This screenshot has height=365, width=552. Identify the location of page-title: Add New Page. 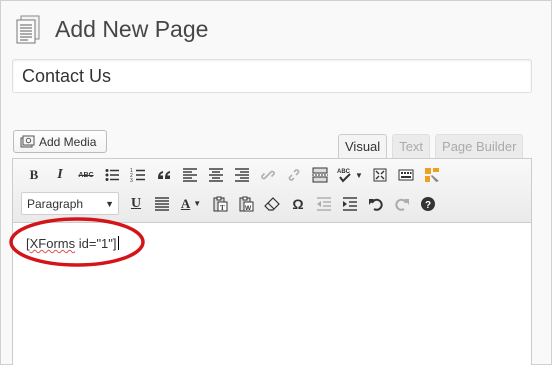
(132, 29).